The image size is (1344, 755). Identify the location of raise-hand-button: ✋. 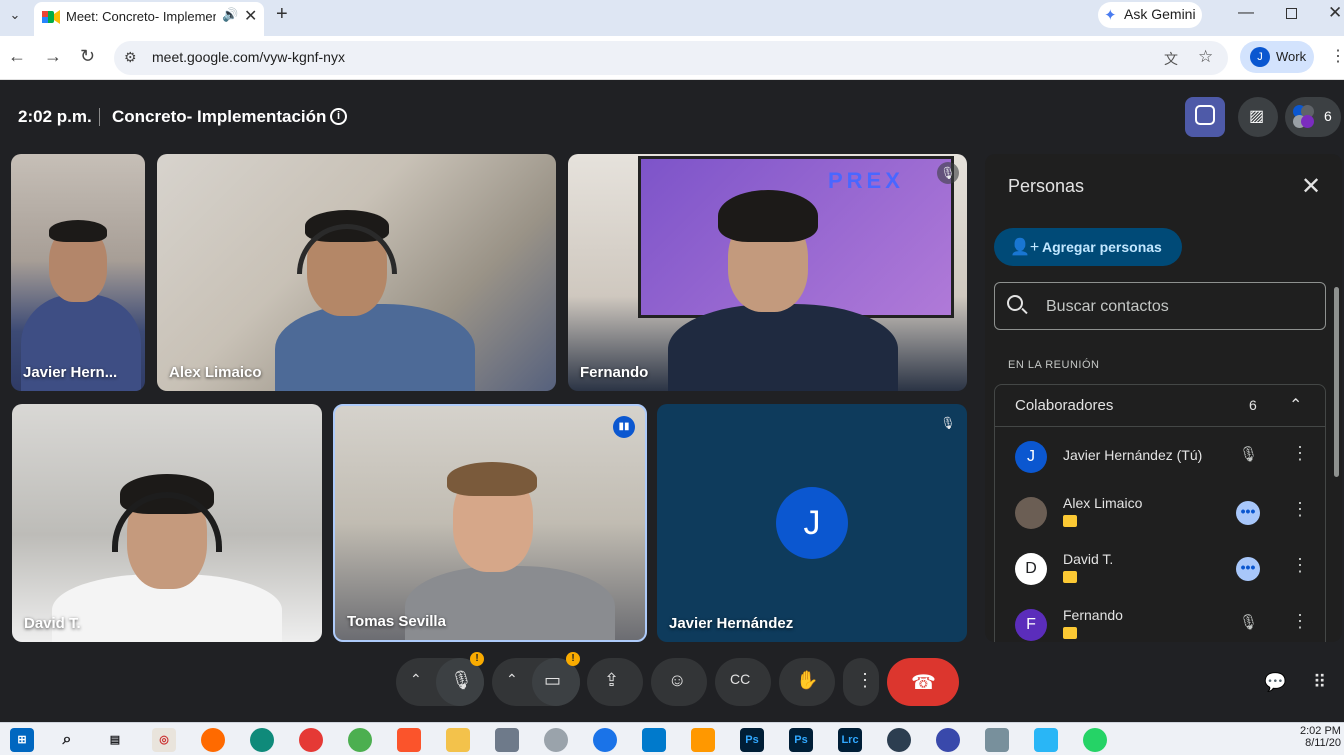
(807, 682).